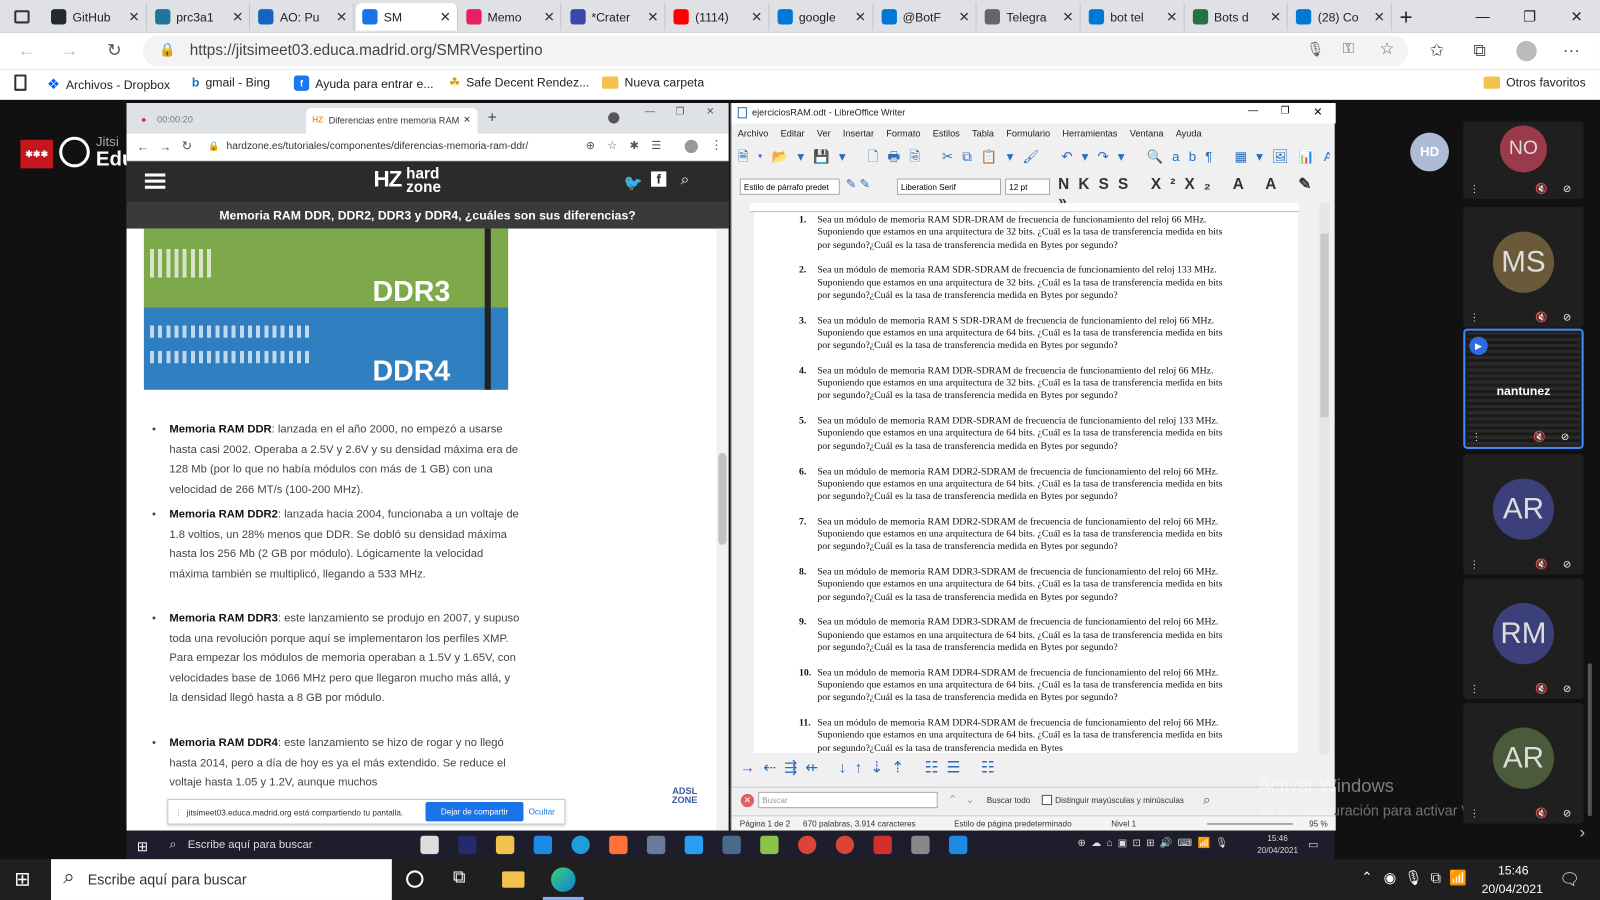 The height and width of the screenshot is (900, 1600). What do you see at coordinates (1526, 51) in the screenshot?
I see `profile-button` at bounding box center [1526, 51].